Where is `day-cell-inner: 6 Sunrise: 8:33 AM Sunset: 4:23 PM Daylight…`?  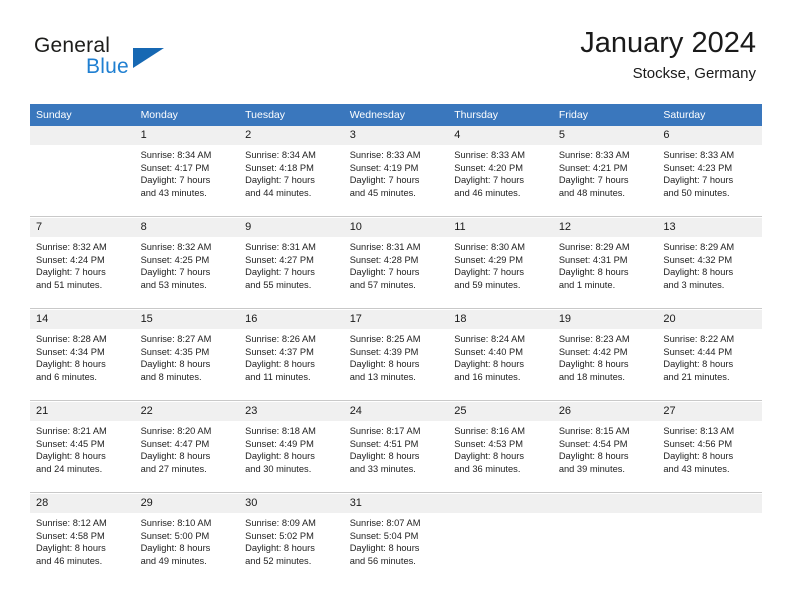
day-cell-inner: 6 Sunrise: 8:33 AM Sunset: 4:23 PM Daylight… is located at coordinates (709, 171).